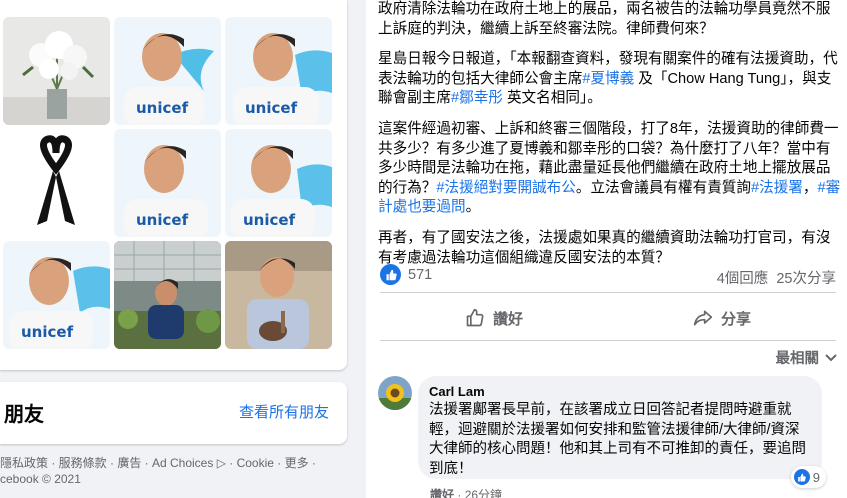 The width and height of the screenshot is (847, 498). I want to click on unicef-portrait-3: unicef, so click(167, 183).